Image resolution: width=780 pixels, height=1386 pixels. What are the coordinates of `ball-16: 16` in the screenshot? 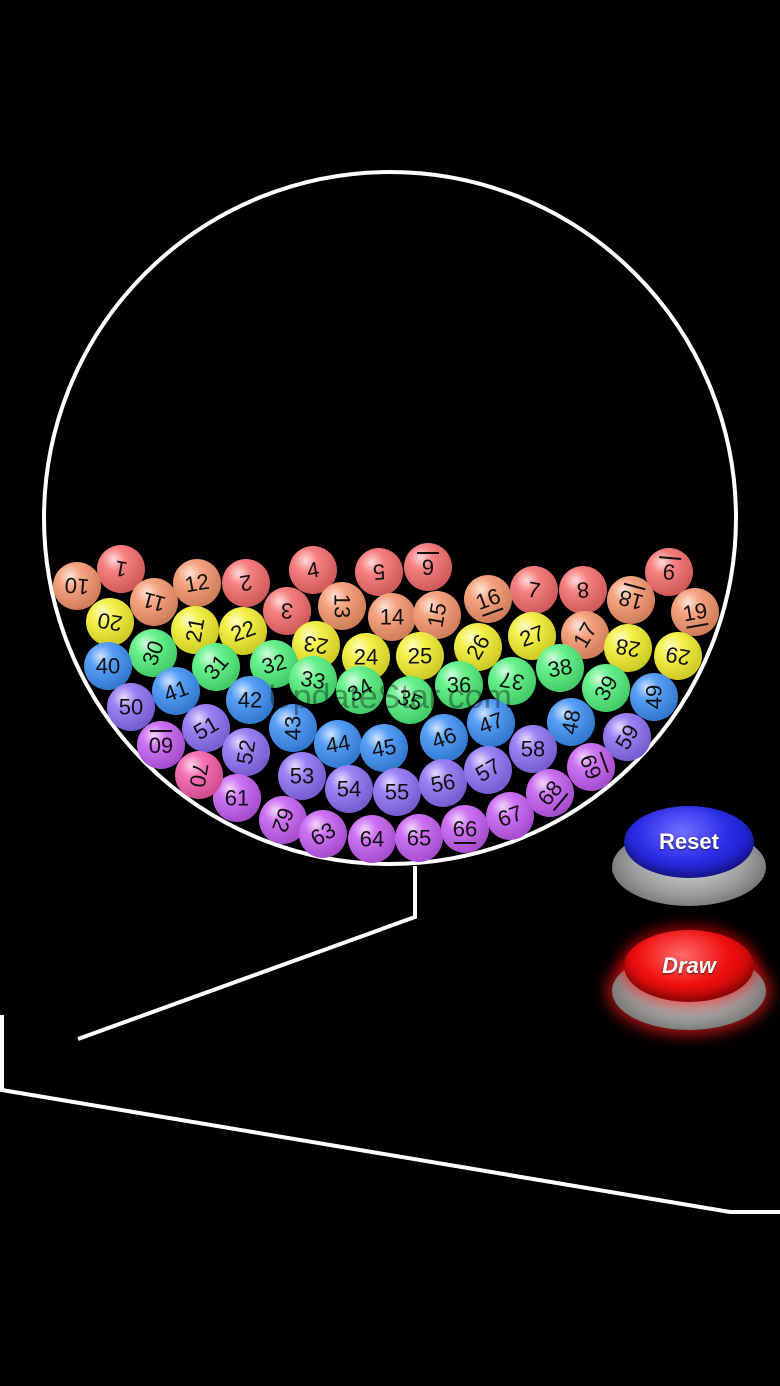 It's located at (488, 599).